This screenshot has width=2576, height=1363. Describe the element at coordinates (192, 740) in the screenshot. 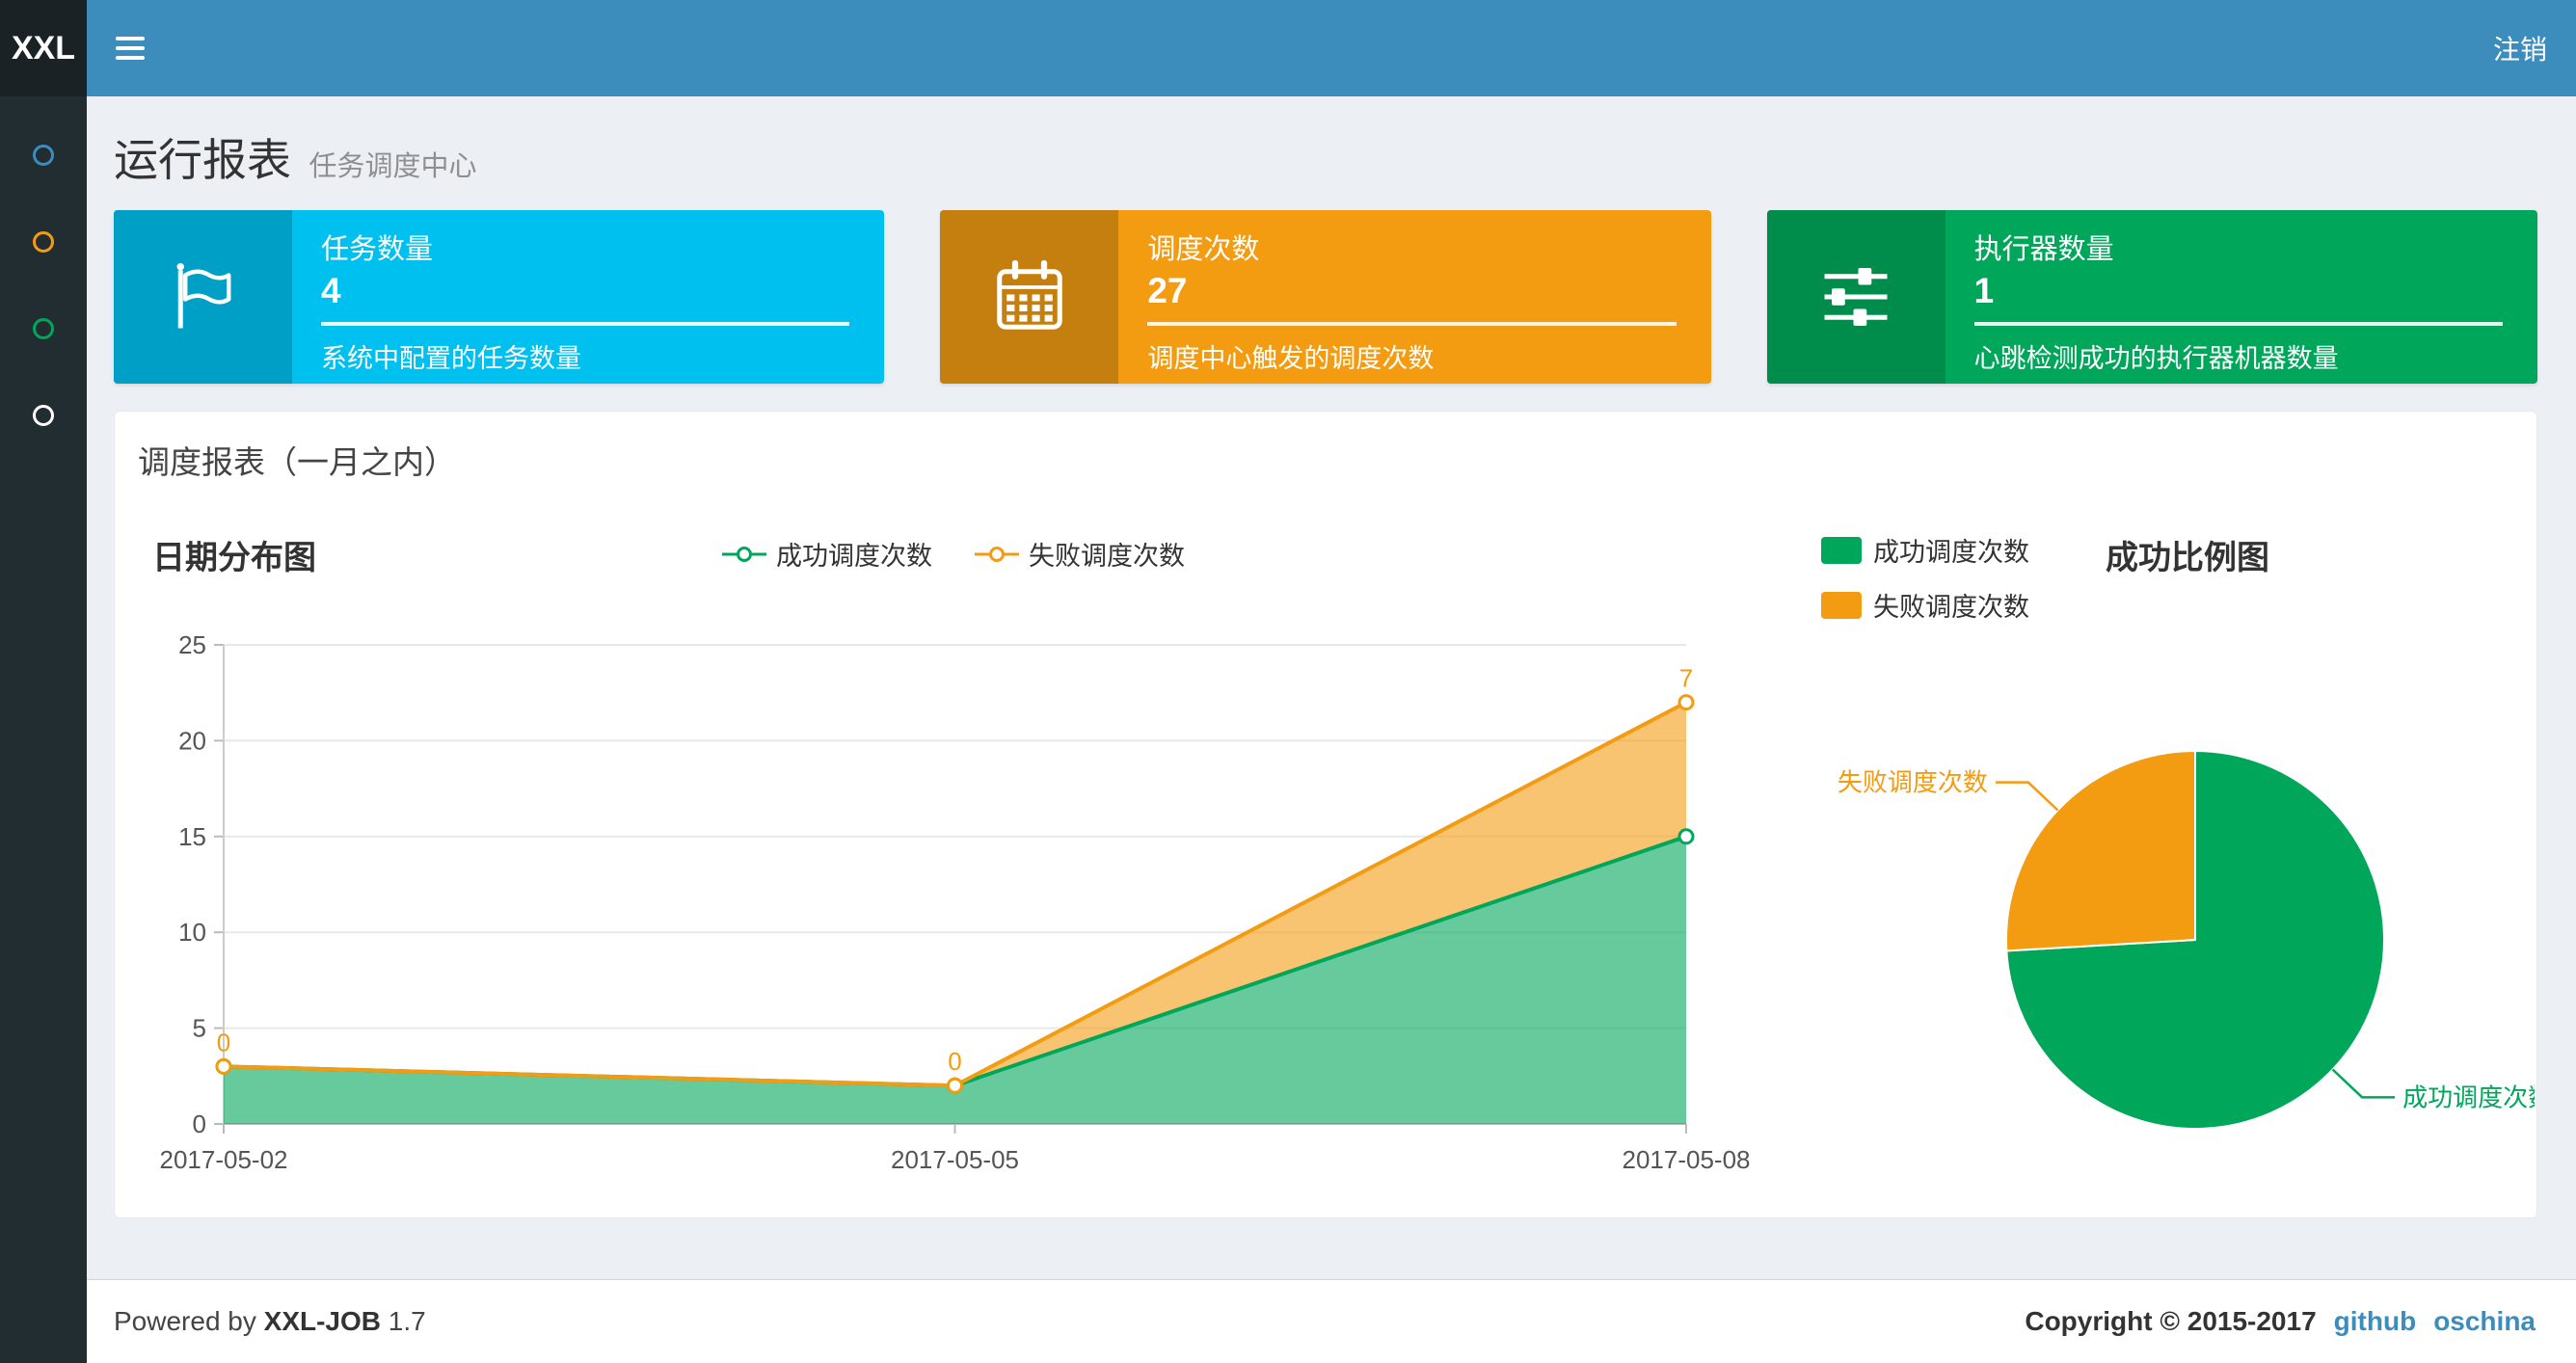

I see `svg-text: 20` at that location.